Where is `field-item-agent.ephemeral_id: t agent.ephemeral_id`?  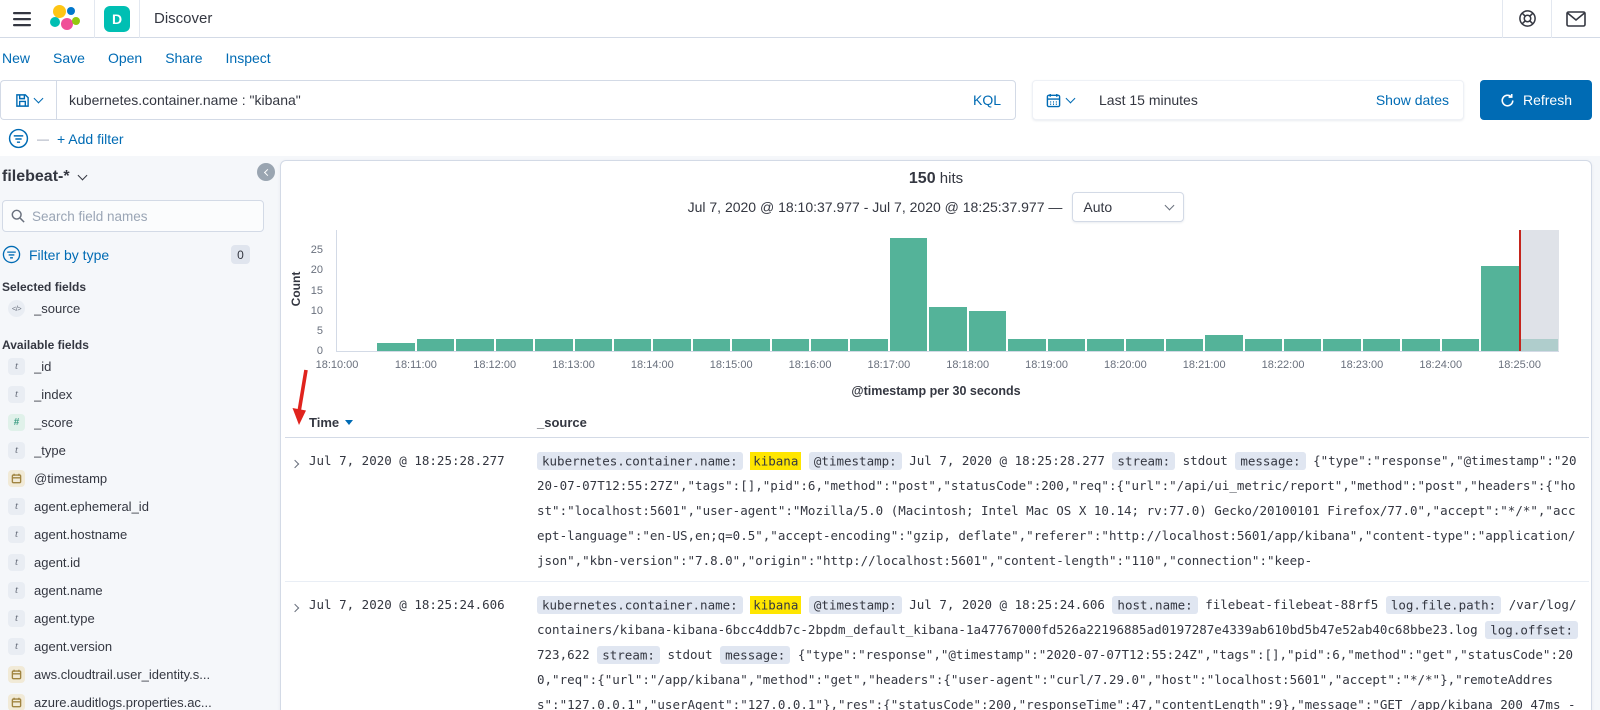 field-item-agent.ephemeral_id: t agent.ephemeral_id is located at coordinates (133, 506).